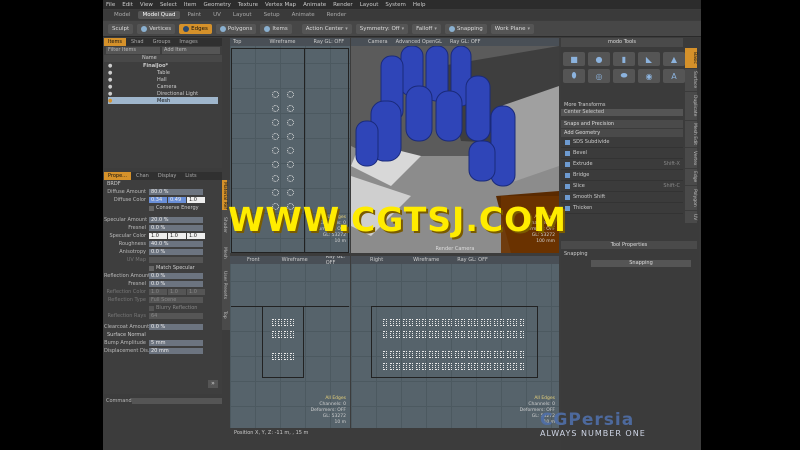 This screenshot has width=800, height=450. Describe the element at coordinates (177, 200) in the screenshot. I see `diffuse-g-field: 0.49` at that location.